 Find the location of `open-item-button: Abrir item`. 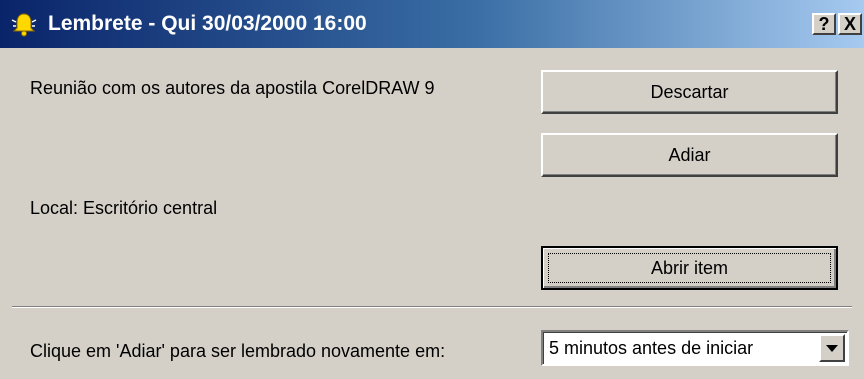

open-item-button: Abrir item is located at coordinates (689, 268).